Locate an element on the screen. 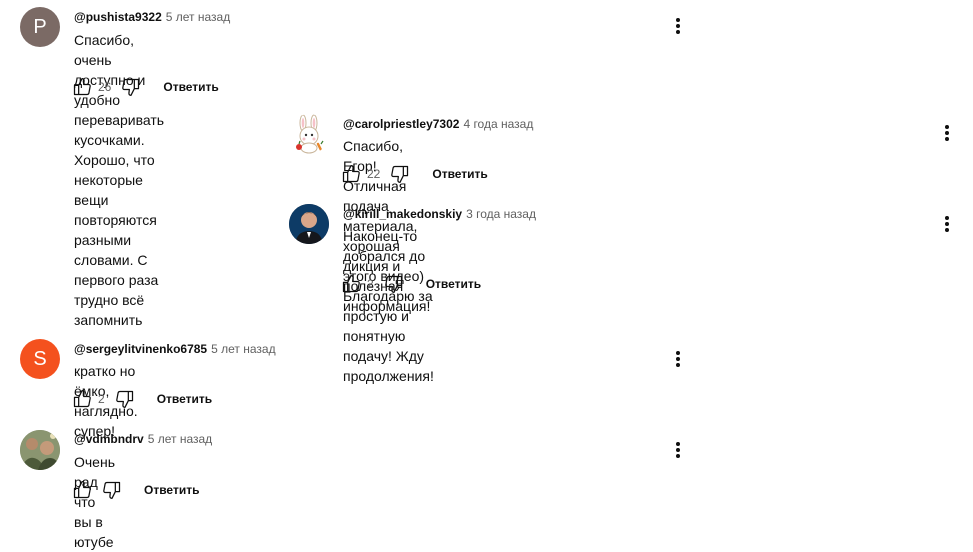  bunny-avatar-icon is located at coordinates (310, 134).